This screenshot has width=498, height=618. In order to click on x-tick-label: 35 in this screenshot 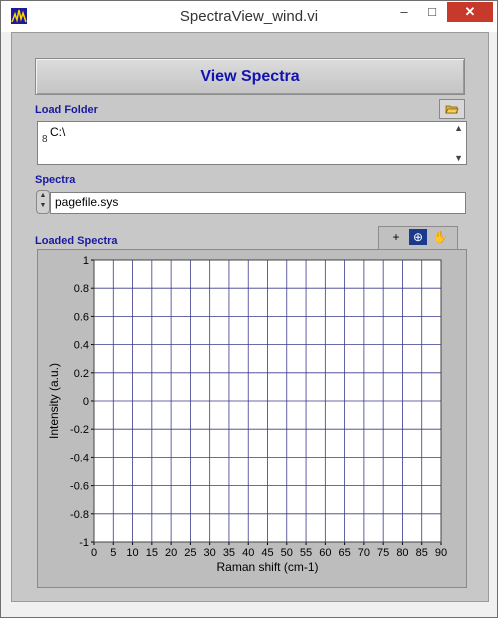, I will do `click(229, 553)`.